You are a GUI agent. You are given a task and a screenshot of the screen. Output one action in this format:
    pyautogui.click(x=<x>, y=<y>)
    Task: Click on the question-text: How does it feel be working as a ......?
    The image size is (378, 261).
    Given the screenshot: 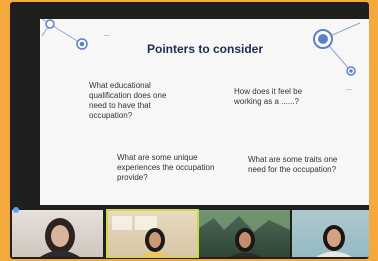 What is the action you would take?
    pyautogui.click(x=268, y=96)
    